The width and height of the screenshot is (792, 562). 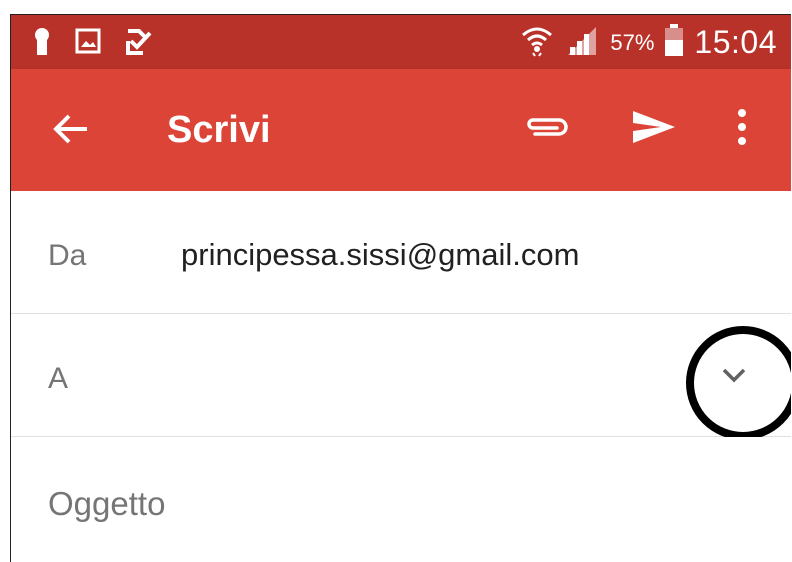 I want to click on battery-icon, so click(x=674, y=42).